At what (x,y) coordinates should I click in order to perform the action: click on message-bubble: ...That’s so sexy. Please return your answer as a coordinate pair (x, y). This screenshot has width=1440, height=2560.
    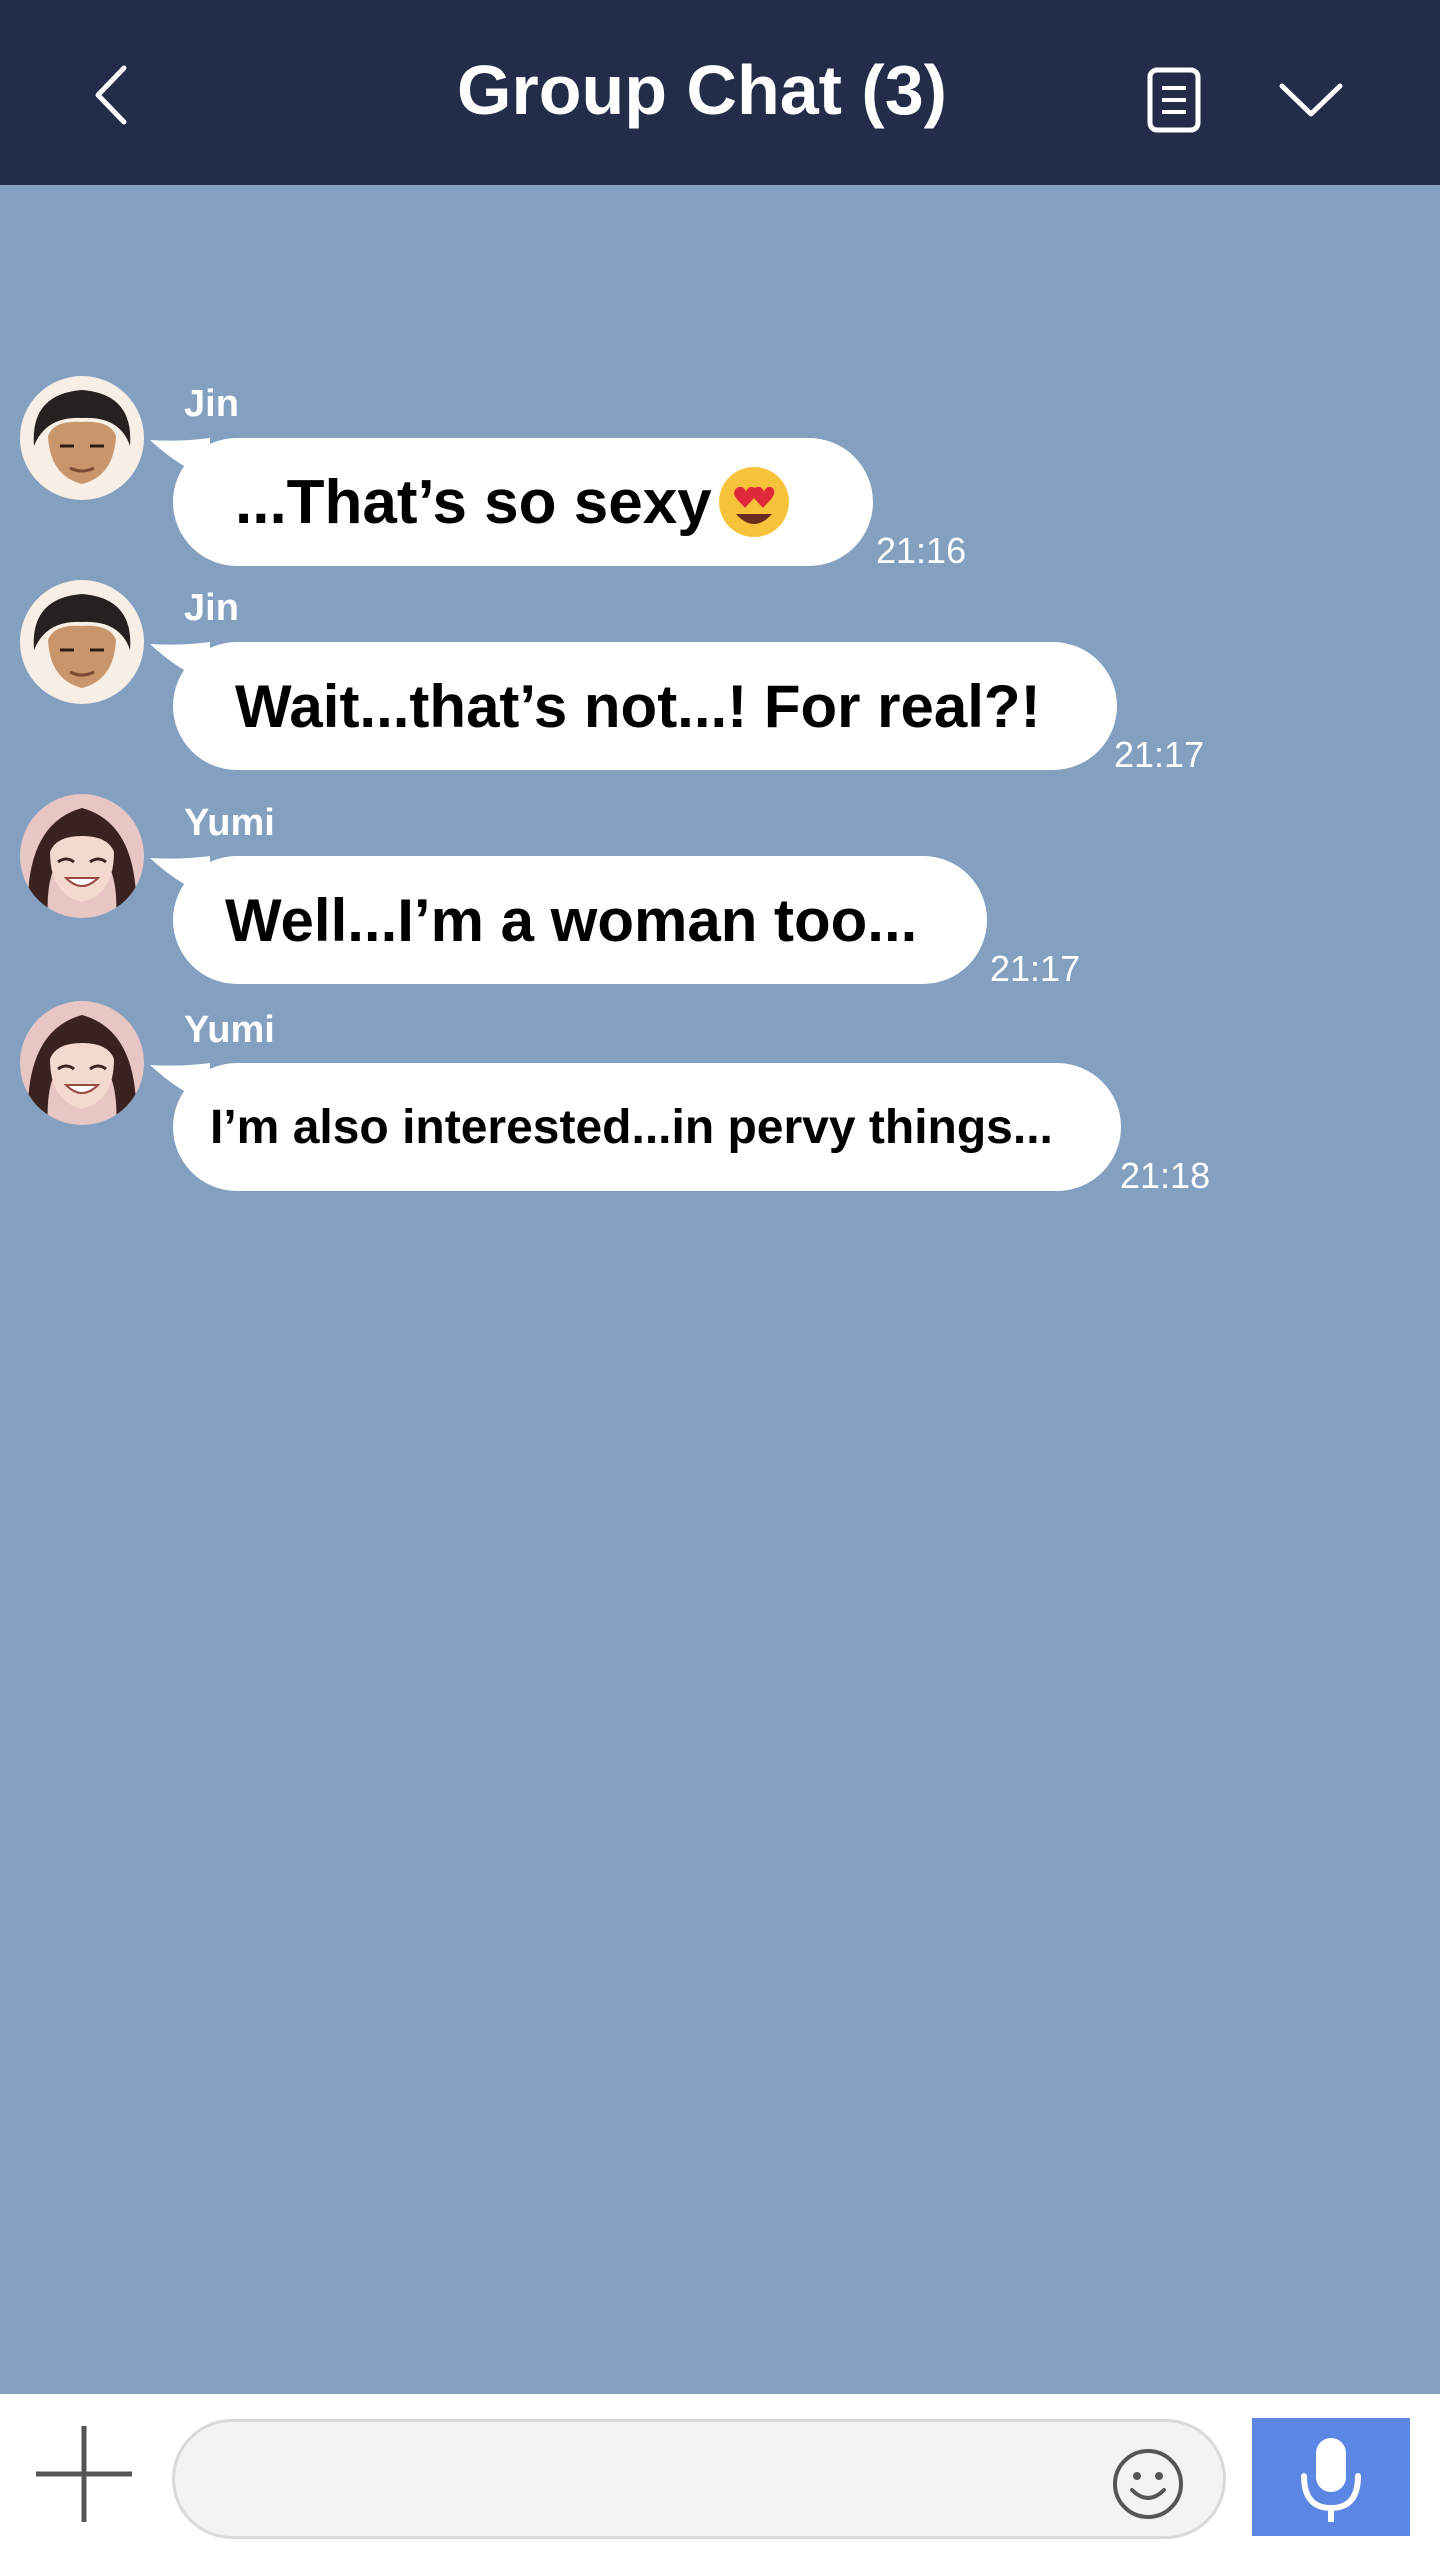
    Looking at the image, I should click on (523, 502).